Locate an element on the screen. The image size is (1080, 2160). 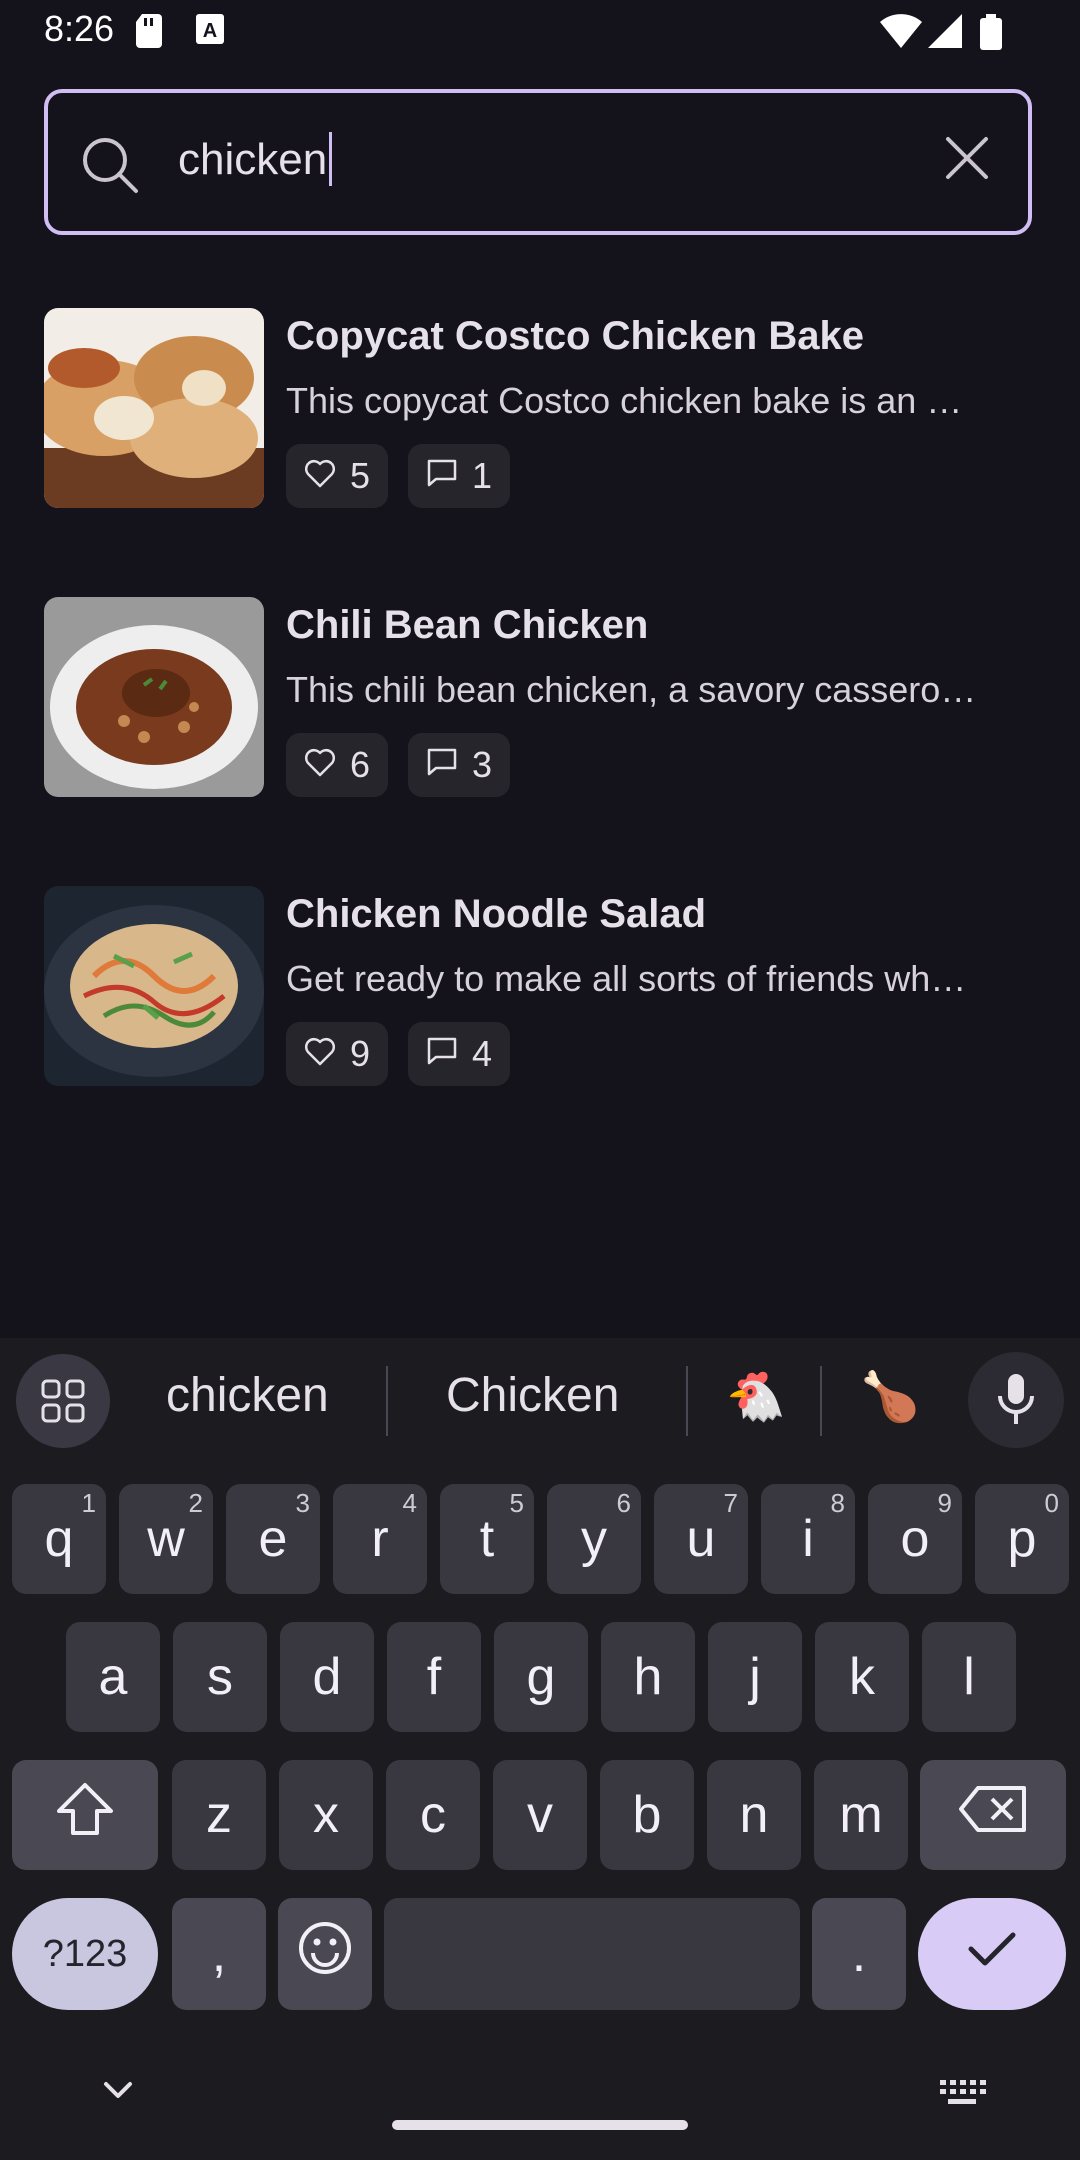
comment-count-value: 1 is located at coordinates (482, 475).